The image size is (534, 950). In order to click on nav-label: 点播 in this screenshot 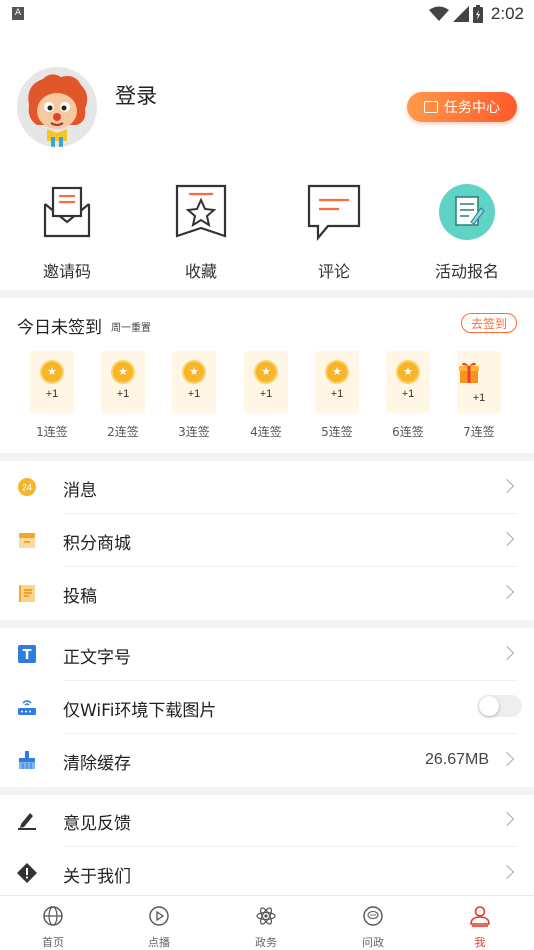, I will do `click(159, 942)`.